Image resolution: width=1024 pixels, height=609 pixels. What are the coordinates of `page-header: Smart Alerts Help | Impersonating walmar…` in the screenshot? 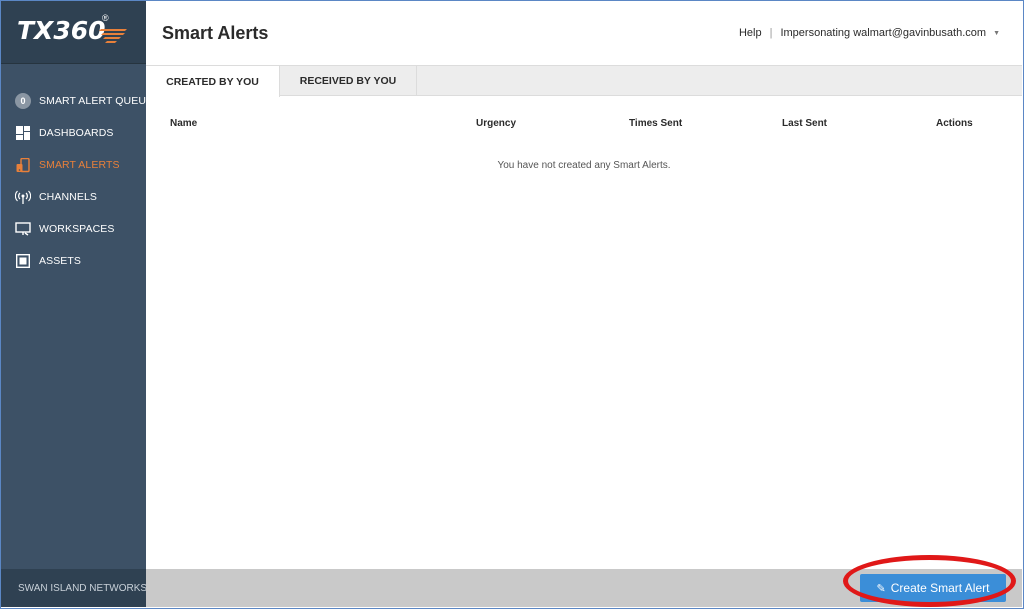 It's located at (584, 33).